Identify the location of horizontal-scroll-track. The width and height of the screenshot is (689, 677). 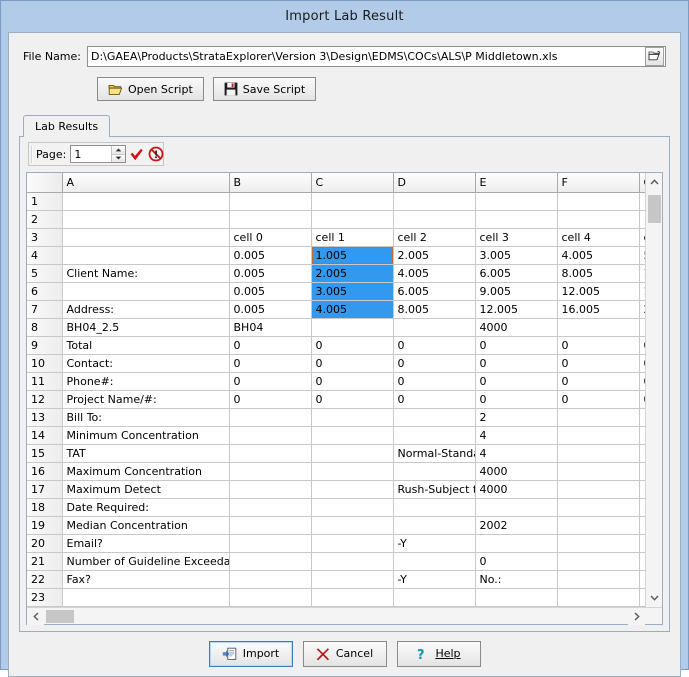
(336, 616).